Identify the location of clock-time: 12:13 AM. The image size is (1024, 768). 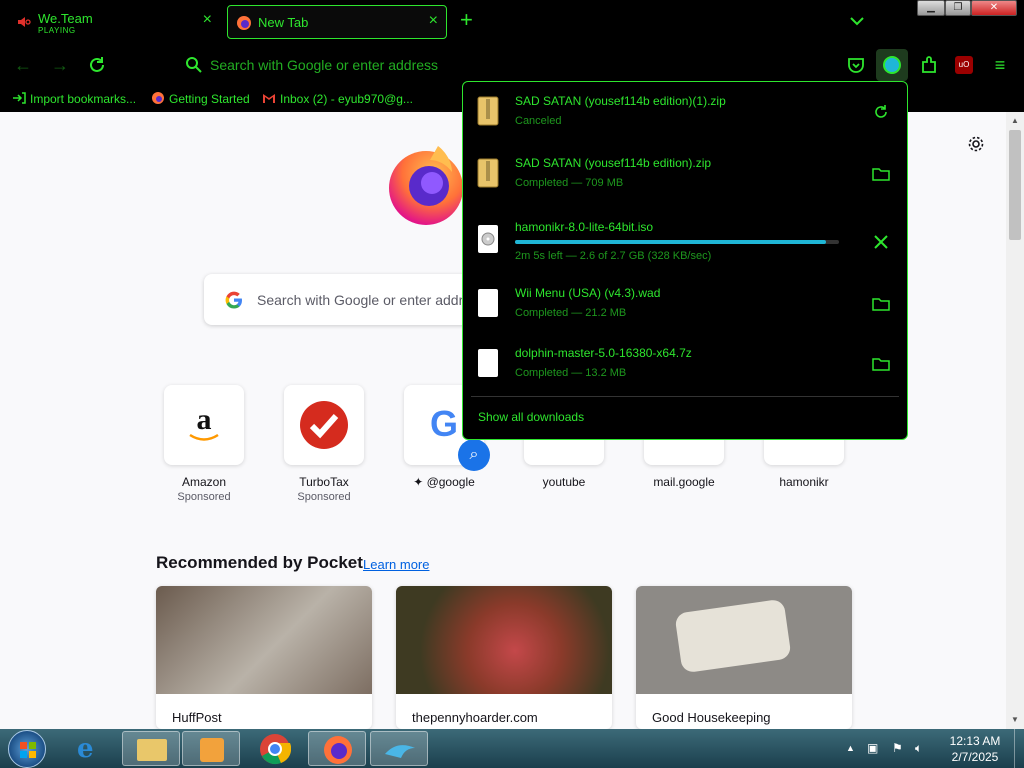
(975, 741).